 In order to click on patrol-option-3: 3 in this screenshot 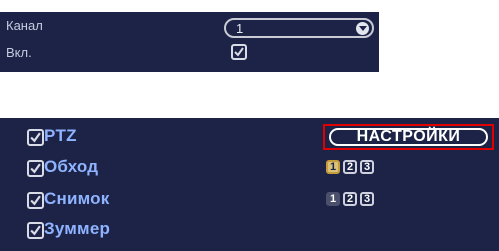, I will do `click(367, 167)`.